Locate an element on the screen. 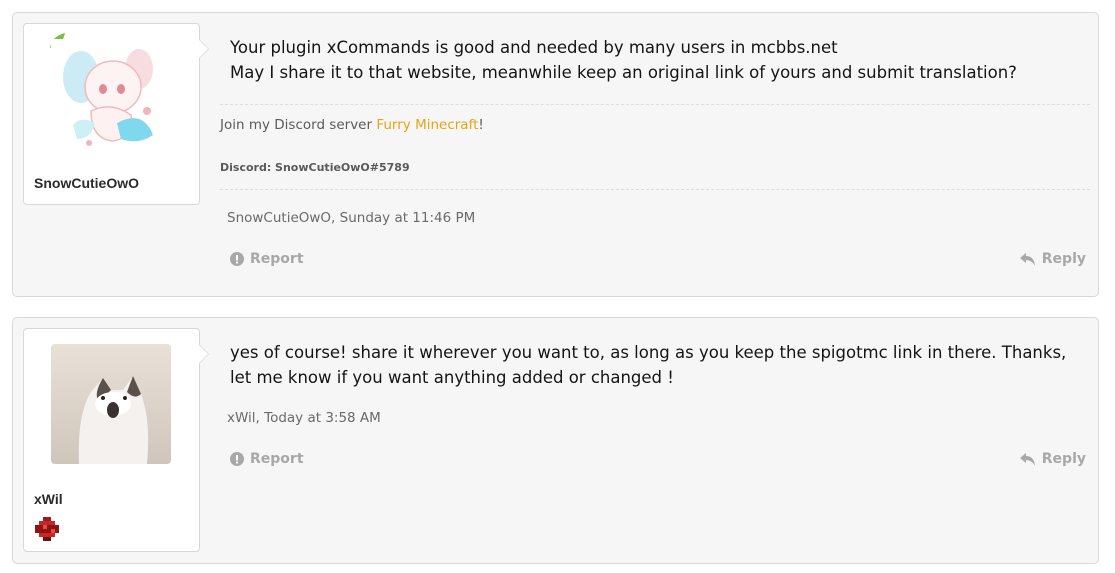 The width and height of the screenshot is (1115, 573). user-card: xWil is located at coordinates (116, 440).